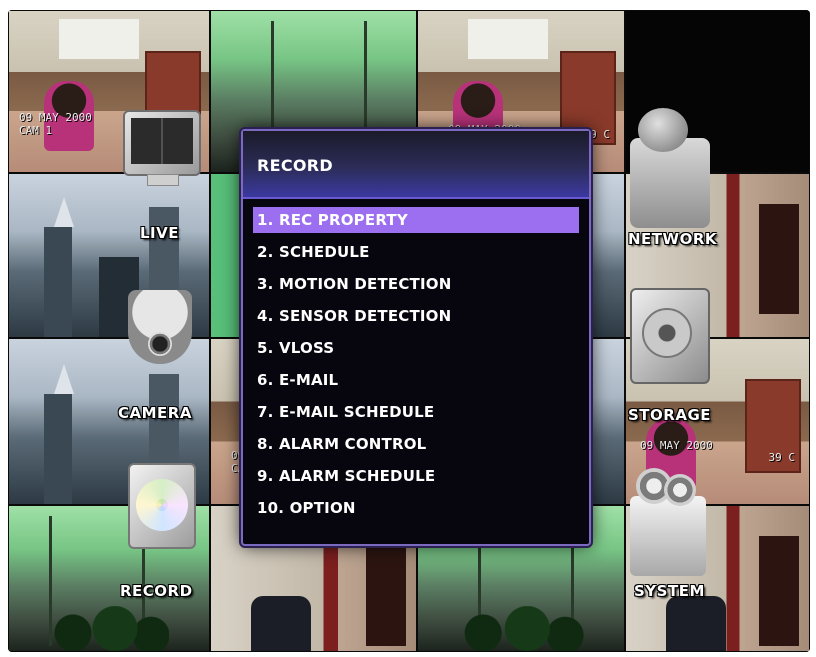 The width and height of the screenshot is (816, 657). What do you see at coordinates (416, 252) in the screenshot?
I see `menu-item-schedule: 2. SCHEDULE` at bounding box center [416, 252].